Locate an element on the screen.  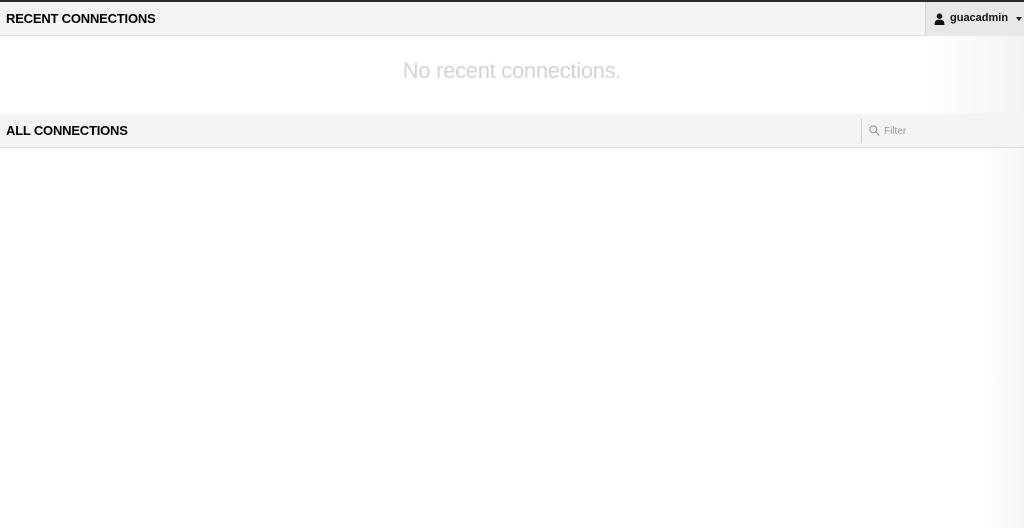
user-icon is located at coordinates (939, 19).